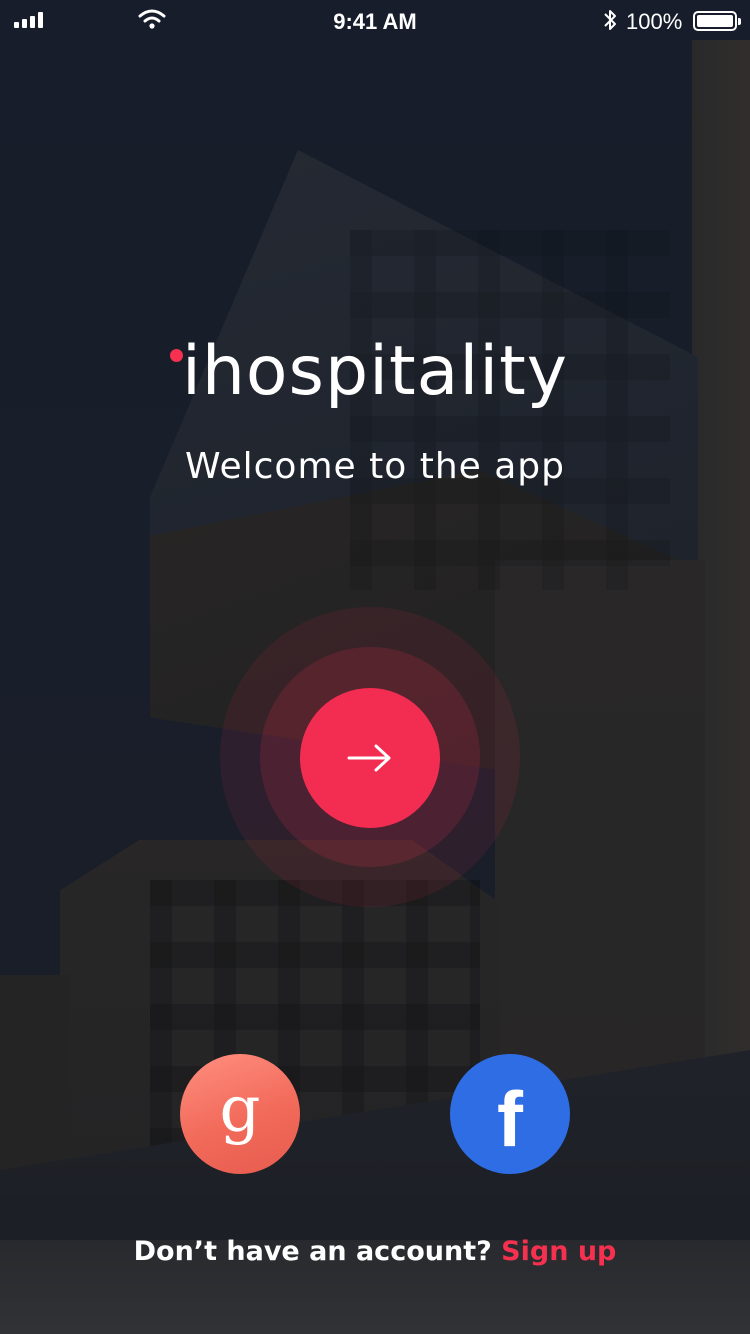  I want to click on battery-level, so click(715, 21).